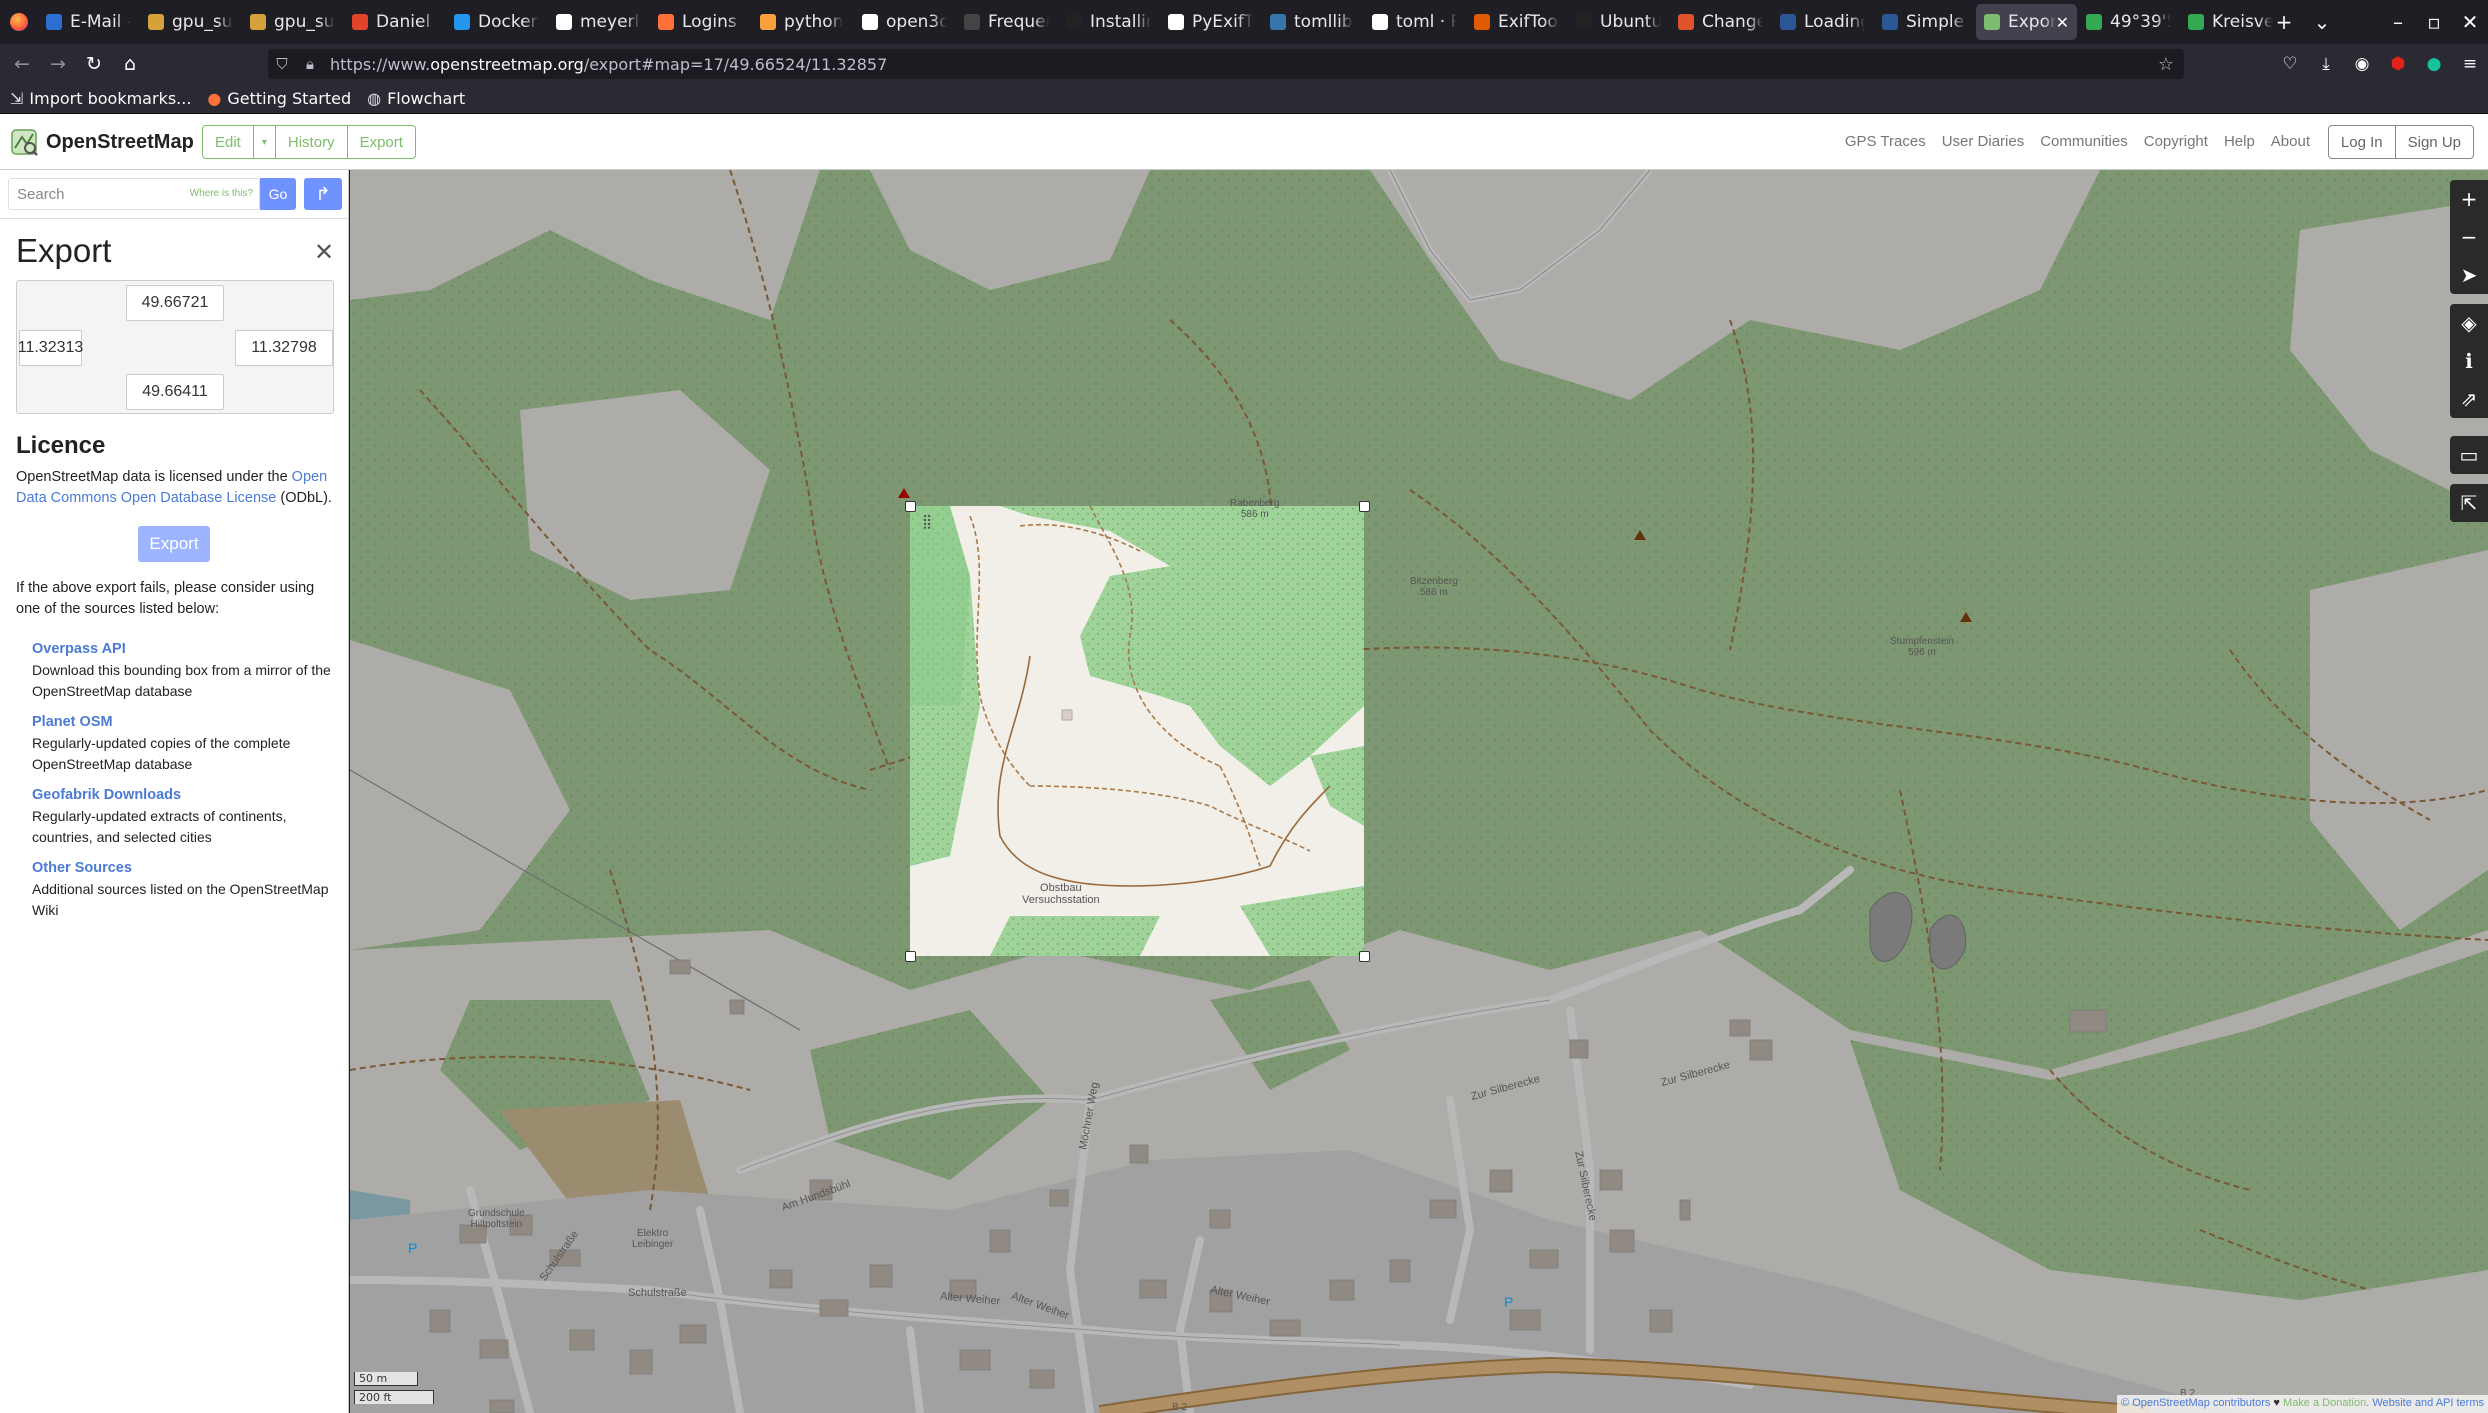  What do you see at coordinates (1364, 956) in the screenshot?
I see `selection-handle-se` at bounding box center [1364, 956].